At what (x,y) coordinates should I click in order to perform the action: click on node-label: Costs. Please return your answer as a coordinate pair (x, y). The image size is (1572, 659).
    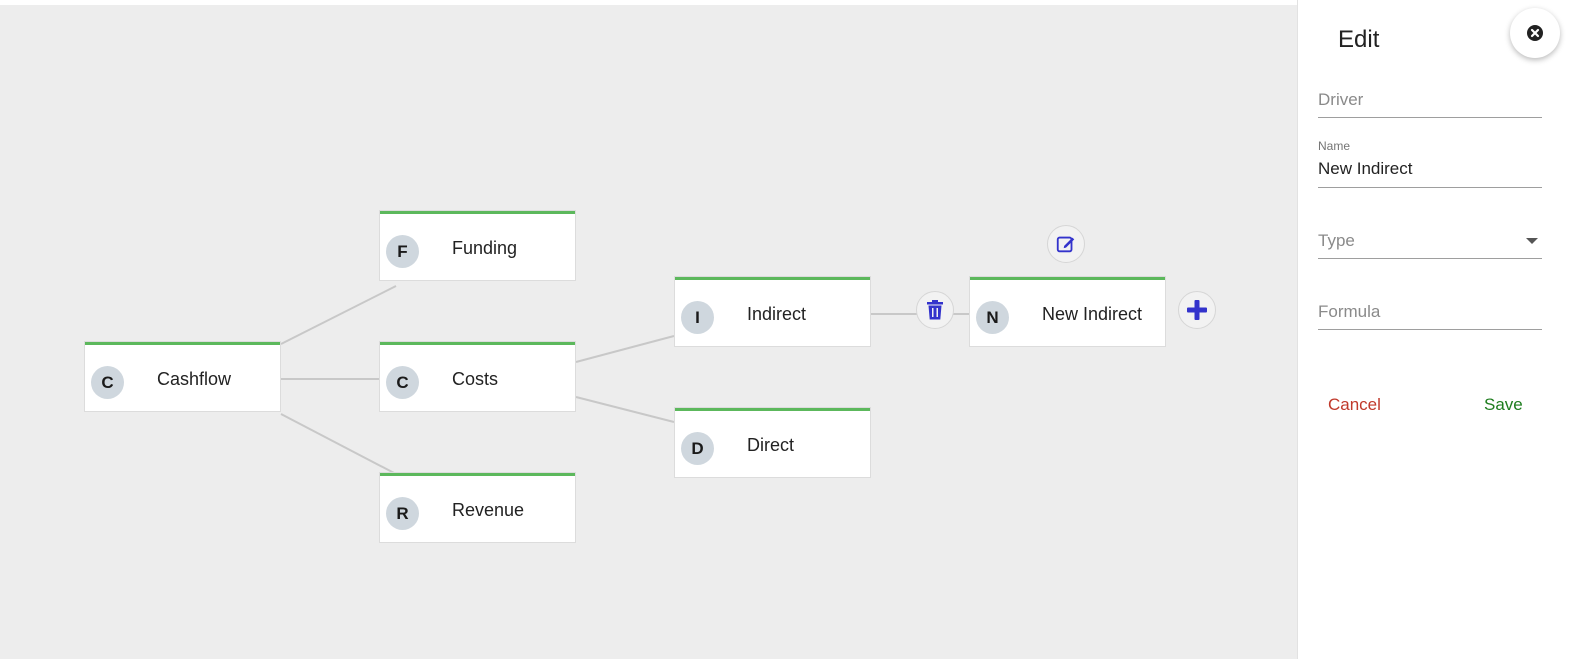
    Looking at the image, I should click on (475, 379).